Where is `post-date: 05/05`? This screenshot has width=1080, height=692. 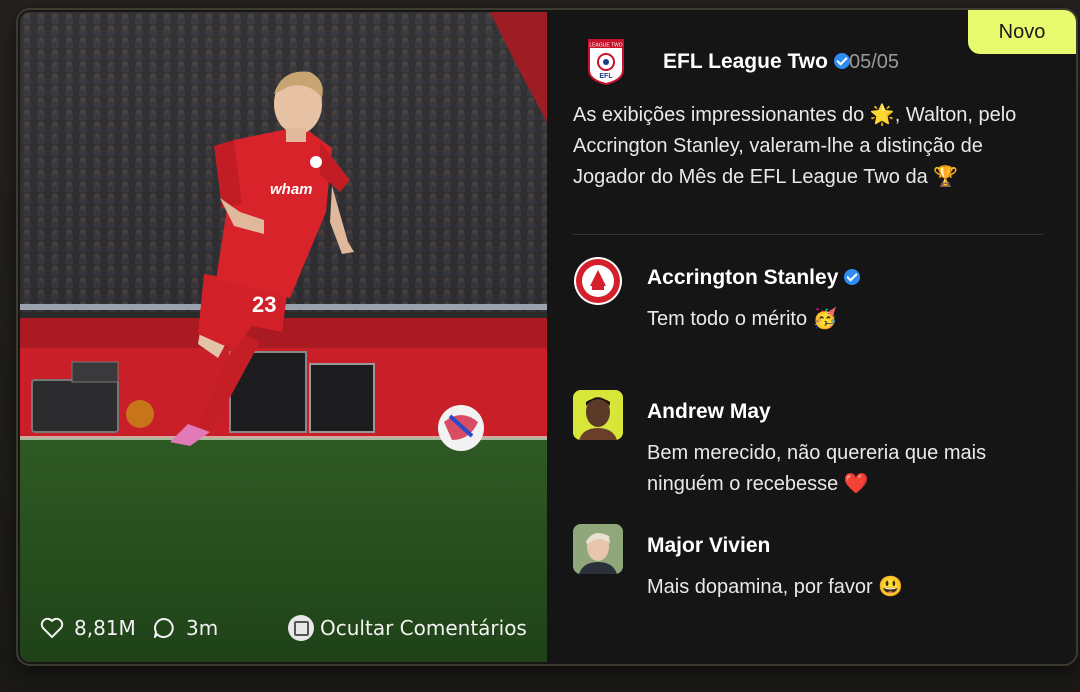 post-date: 05/05 is located at coordinates (874, 62).